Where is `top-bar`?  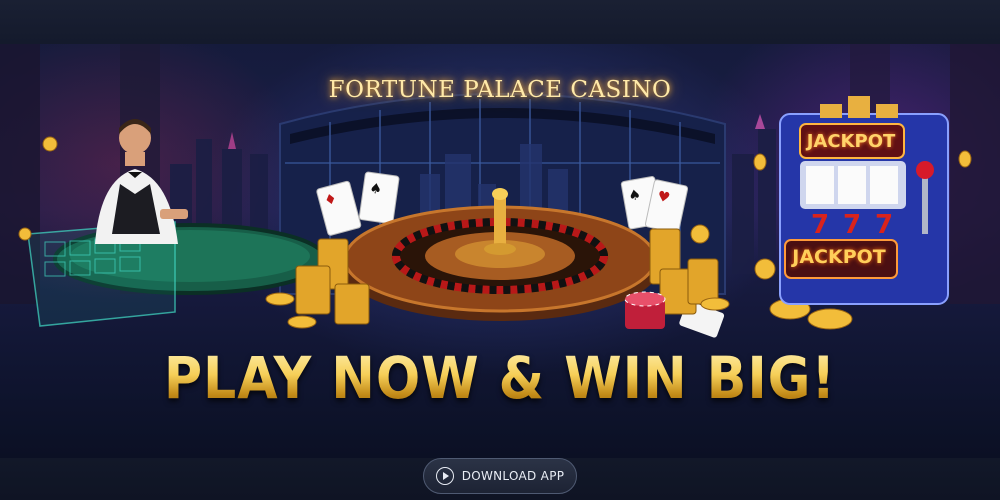
top-bar is located at coordinates (500, 22).